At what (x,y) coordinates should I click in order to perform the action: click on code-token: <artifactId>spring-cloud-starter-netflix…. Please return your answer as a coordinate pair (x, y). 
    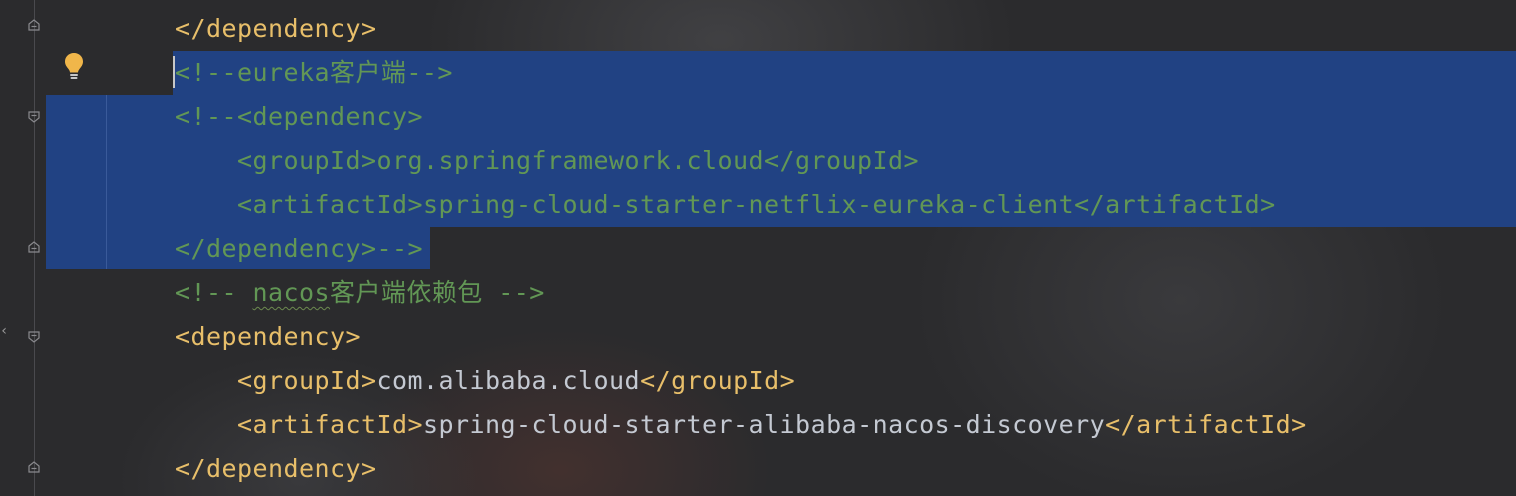
    Looking at the image, I should click on (725, 204).